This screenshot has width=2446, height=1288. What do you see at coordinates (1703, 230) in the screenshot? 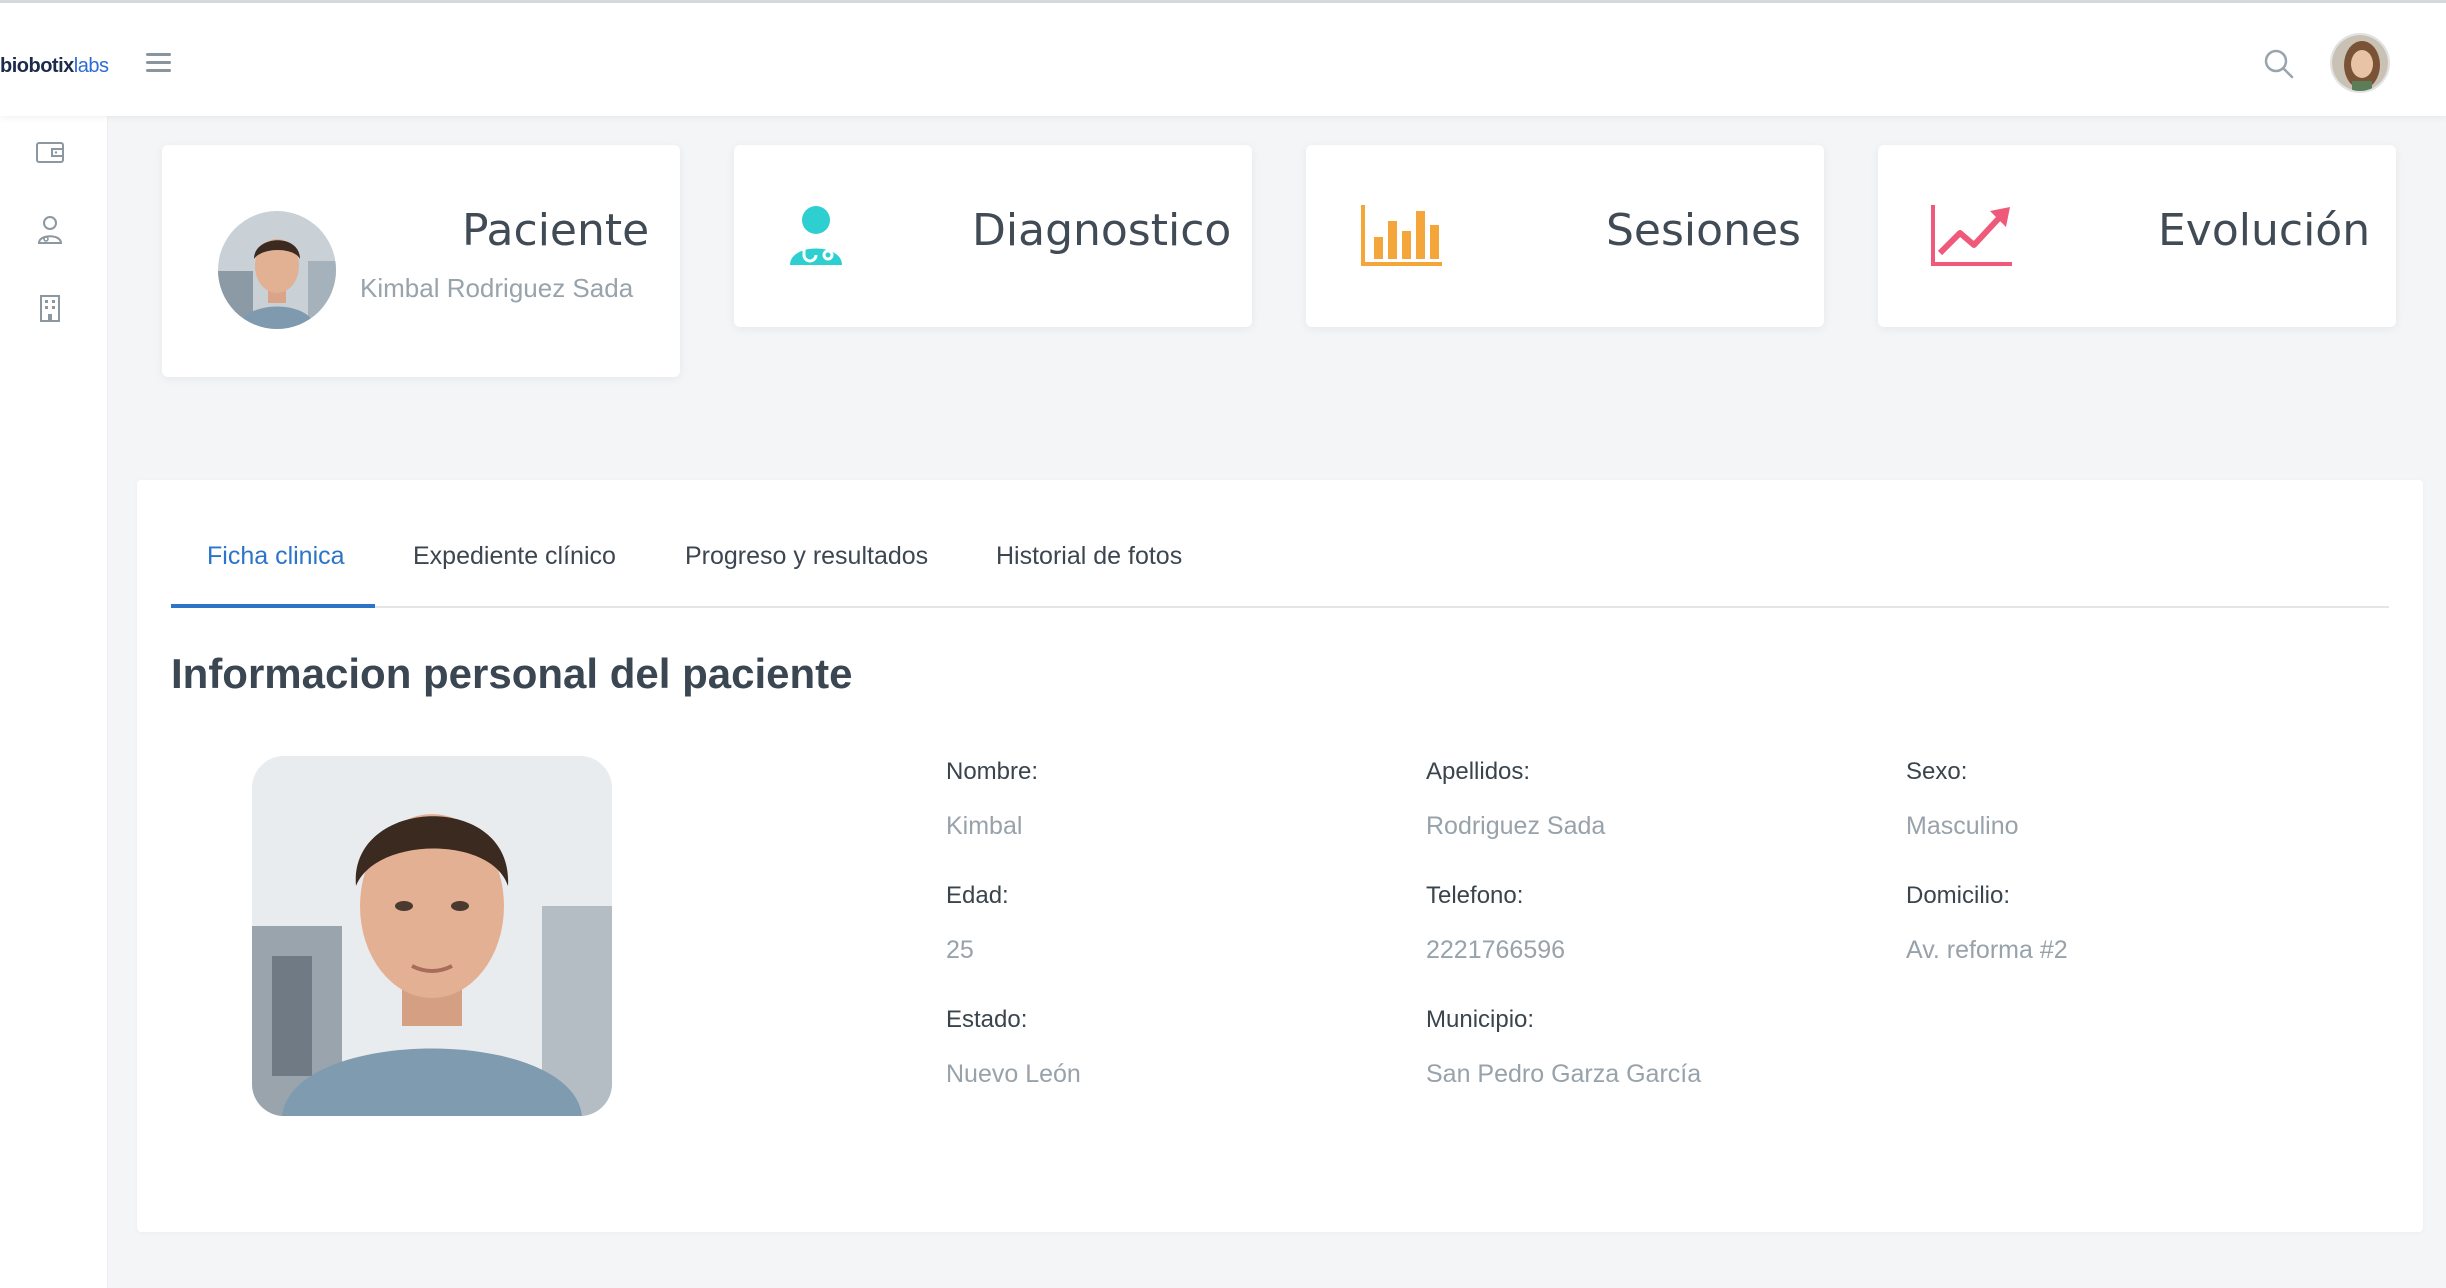
I see `sessions-card-title: Sesiones` at bounding box center [1703, 230].